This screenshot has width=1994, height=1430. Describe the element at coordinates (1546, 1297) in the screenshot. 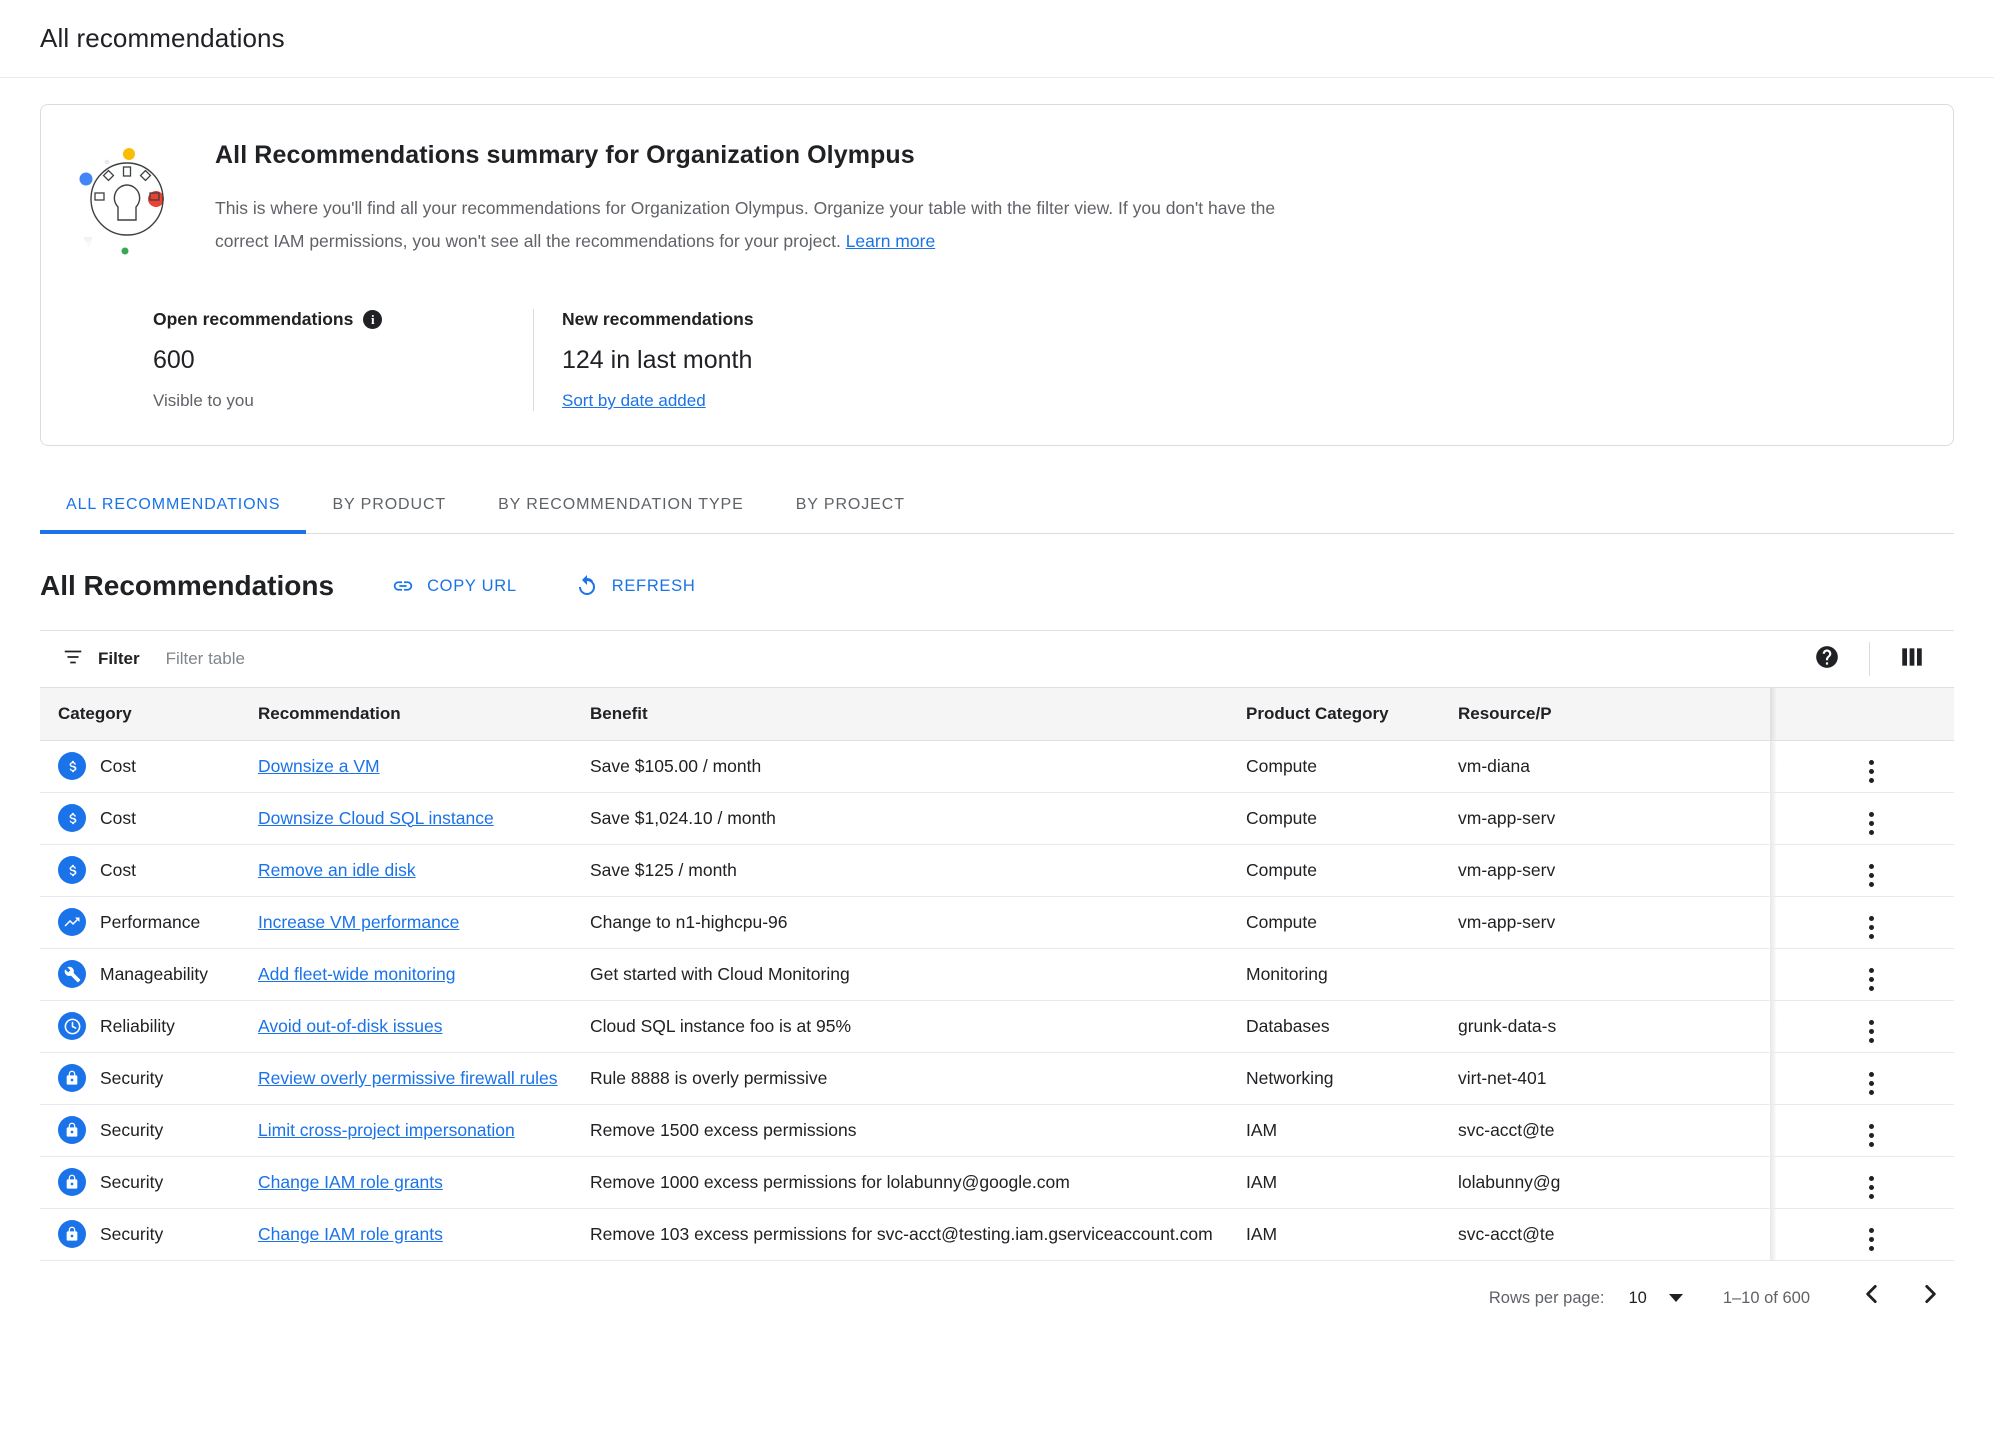

I see `rows-per-page-label: Rows per page:` at that location.